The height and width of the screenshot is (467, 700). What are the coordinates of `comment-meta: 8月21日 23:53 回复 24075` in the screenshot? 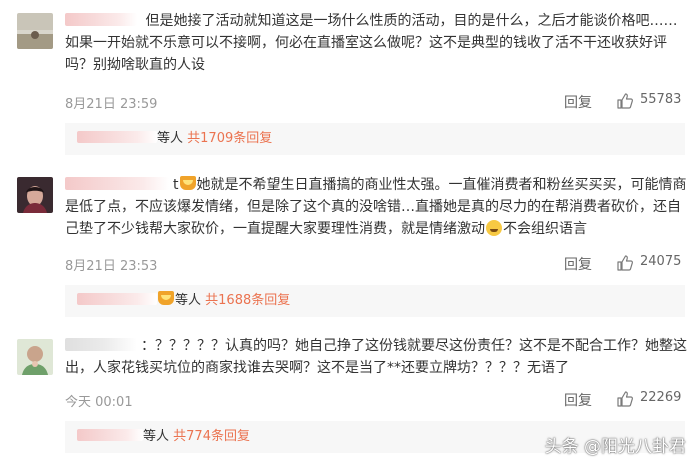 It's located at (375, 263).